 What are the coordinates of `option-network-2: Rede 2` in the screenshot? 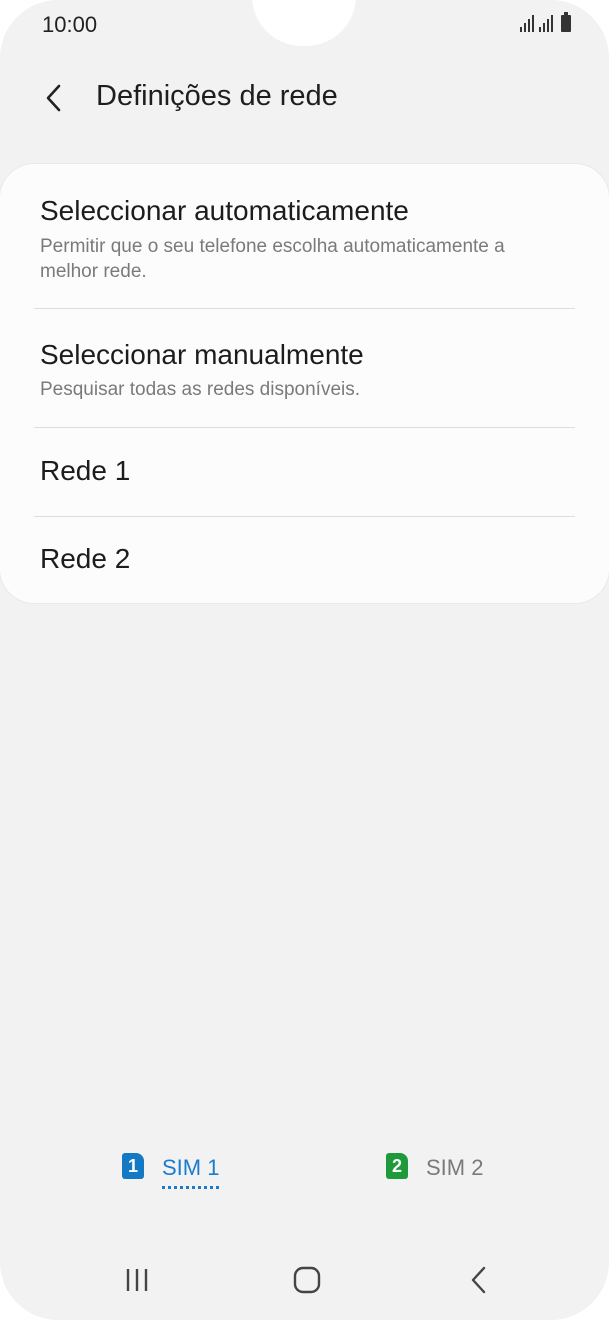 It's located at (304, 560).